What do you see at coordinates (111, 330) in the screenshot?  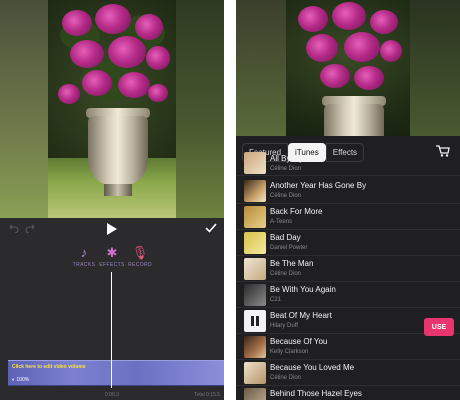 I see `playhead` at bounding box center [111, 330].